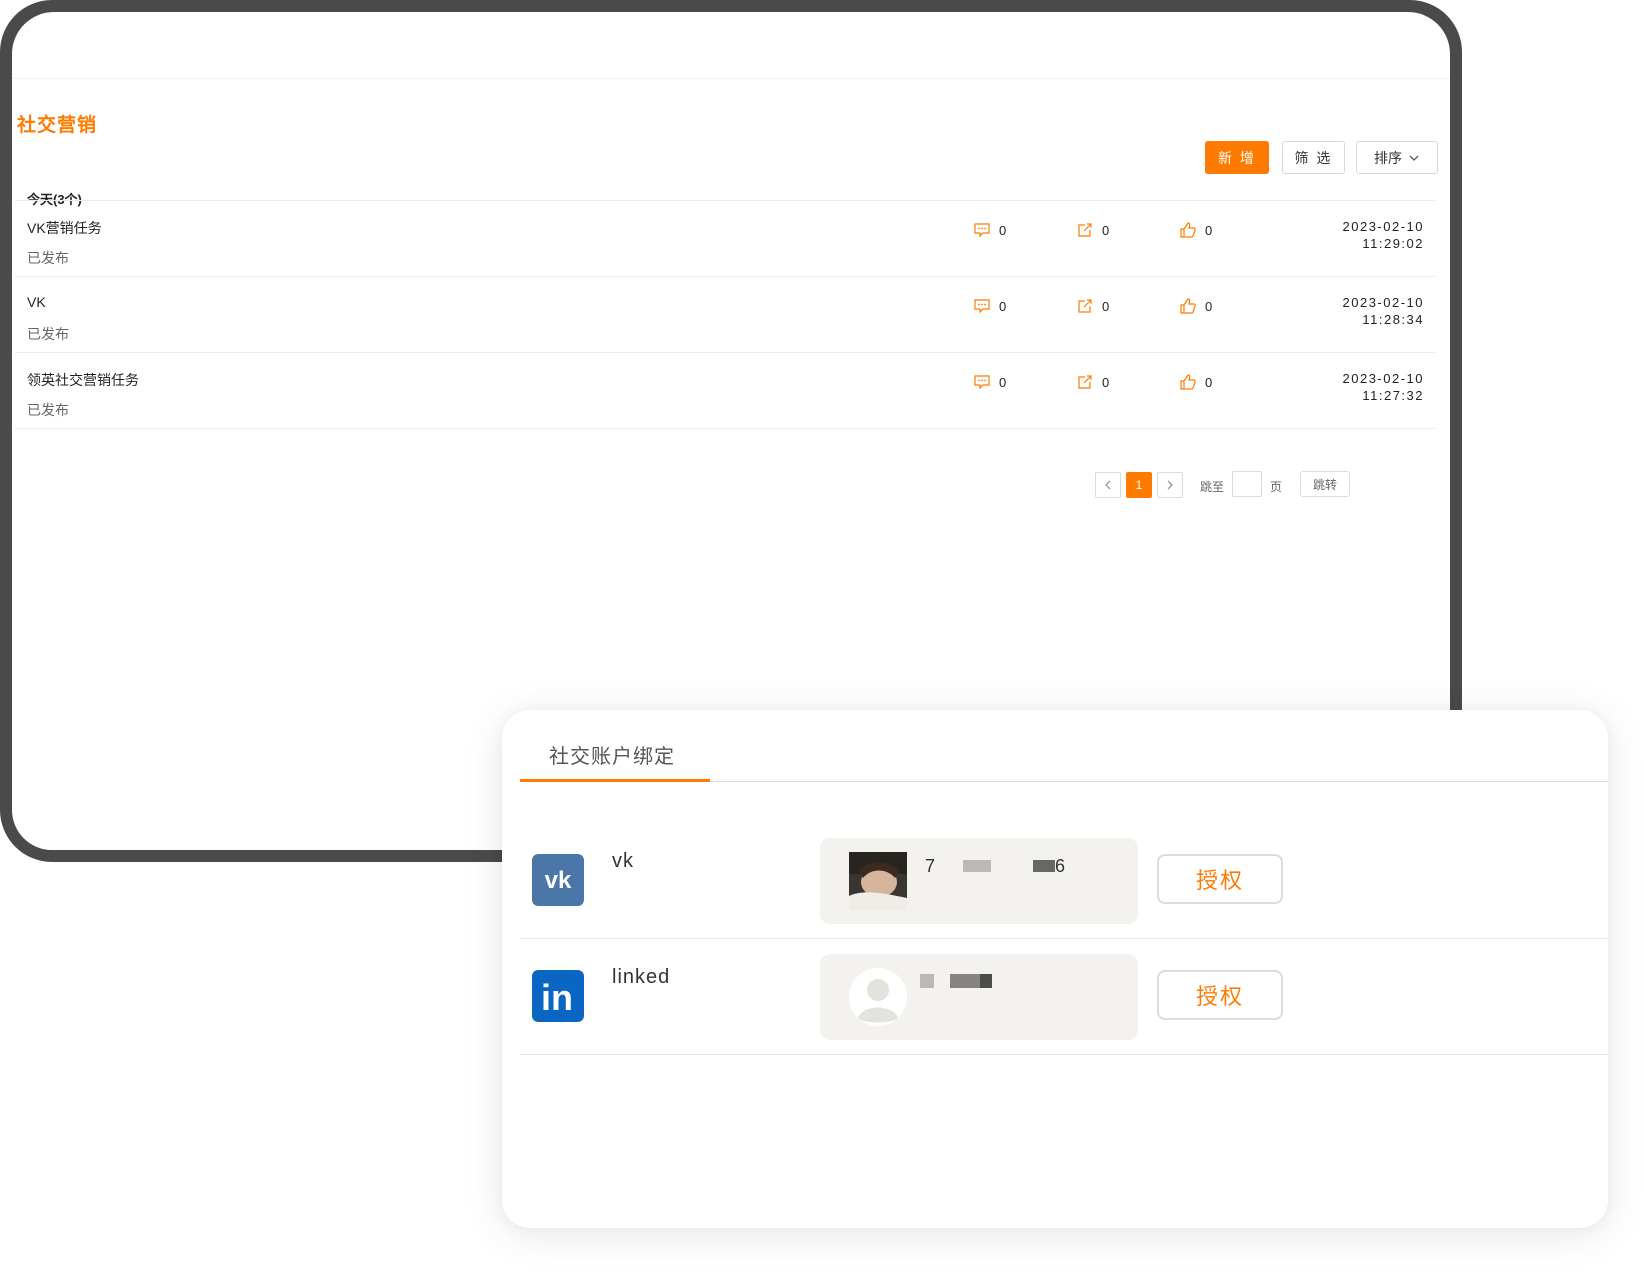 The image size is (1644, 1284). I want to click on account-row-linkedin: in linked 授权, so click(1055, 996).